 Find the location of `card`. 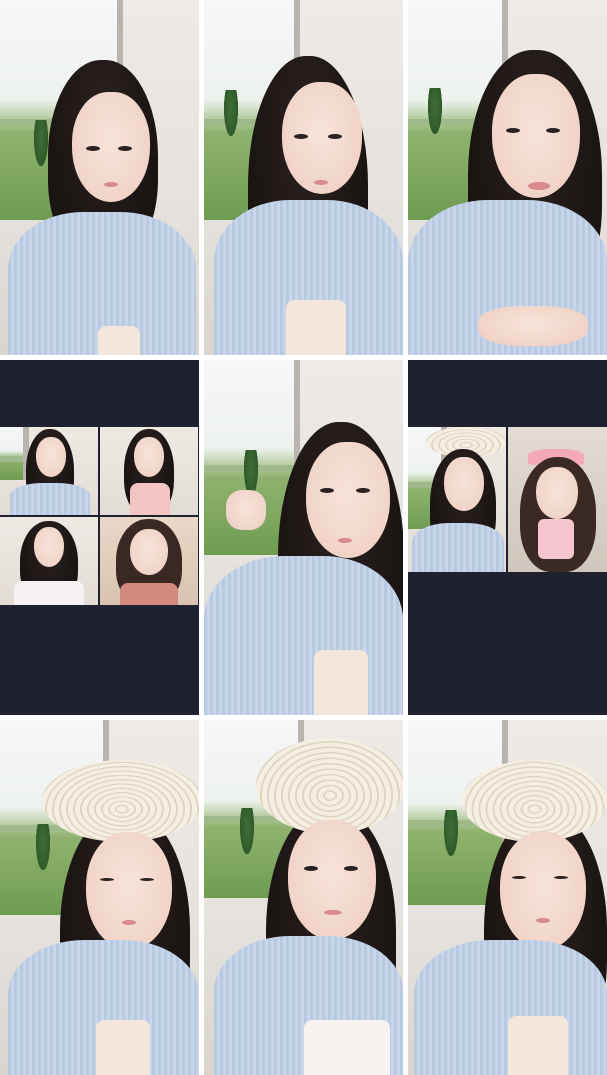

card is located at coordinates (556, 539).